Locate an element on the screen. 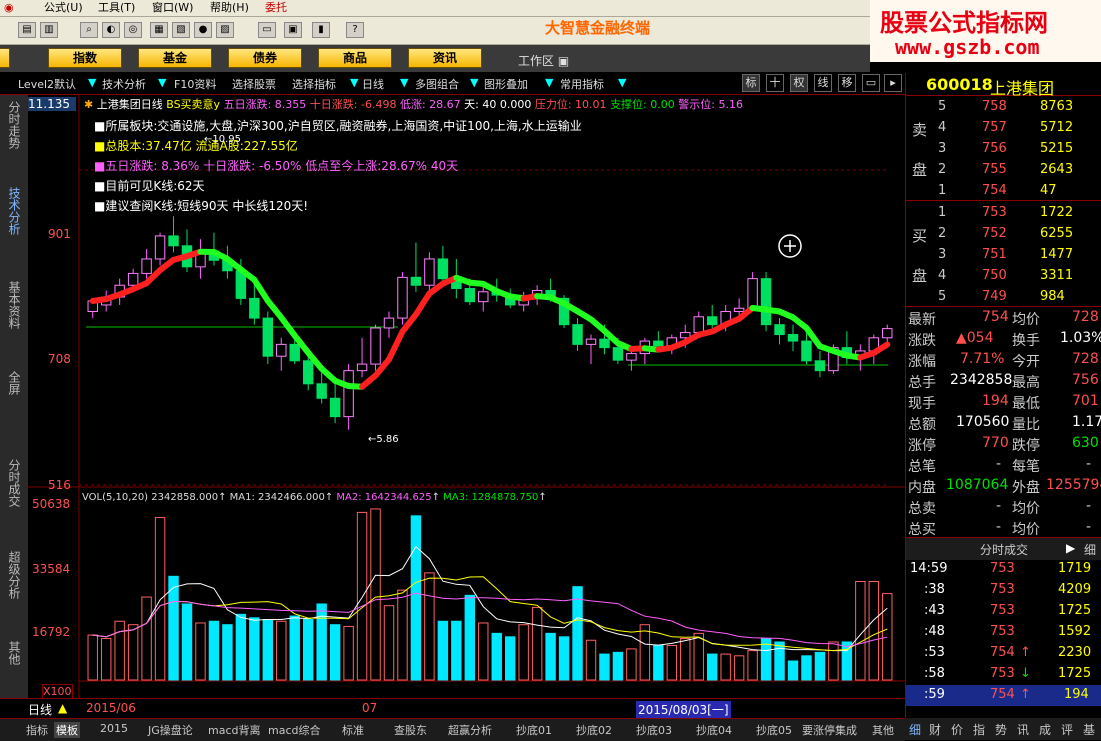 Image resolution: width=1101 pixels, height=741 pixels. nav-bond: 债券 is located at coordinates (265, 58).